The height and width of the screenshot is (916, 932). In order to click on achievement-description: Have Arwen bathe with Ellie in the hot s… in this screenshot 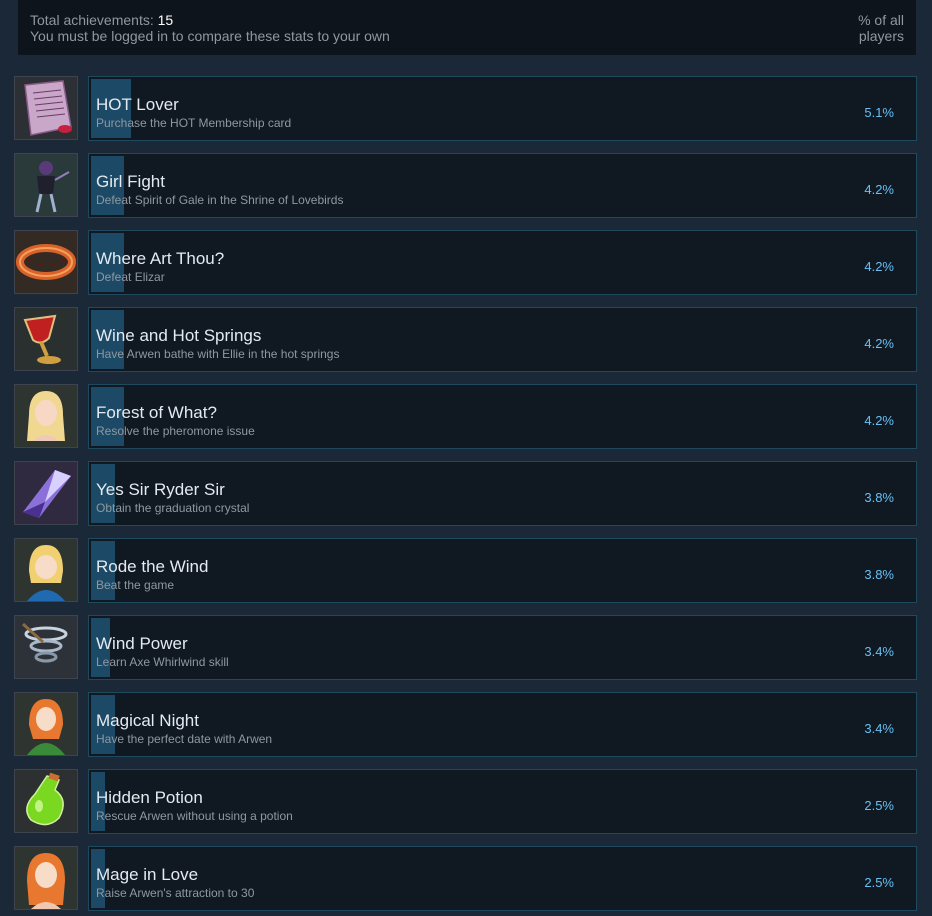, I will do `click(218, 354)`.